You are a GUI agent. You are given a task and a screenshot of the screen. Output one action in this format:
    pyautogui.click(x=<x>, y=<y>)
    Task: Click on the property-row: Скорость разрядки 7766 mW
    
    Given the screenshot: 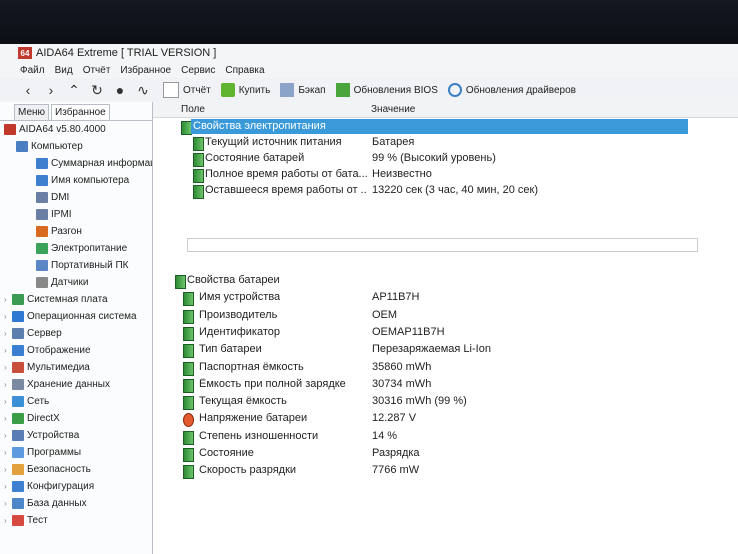 What is the action you would take?
    pyautogui.click(x=445, y=471)
    